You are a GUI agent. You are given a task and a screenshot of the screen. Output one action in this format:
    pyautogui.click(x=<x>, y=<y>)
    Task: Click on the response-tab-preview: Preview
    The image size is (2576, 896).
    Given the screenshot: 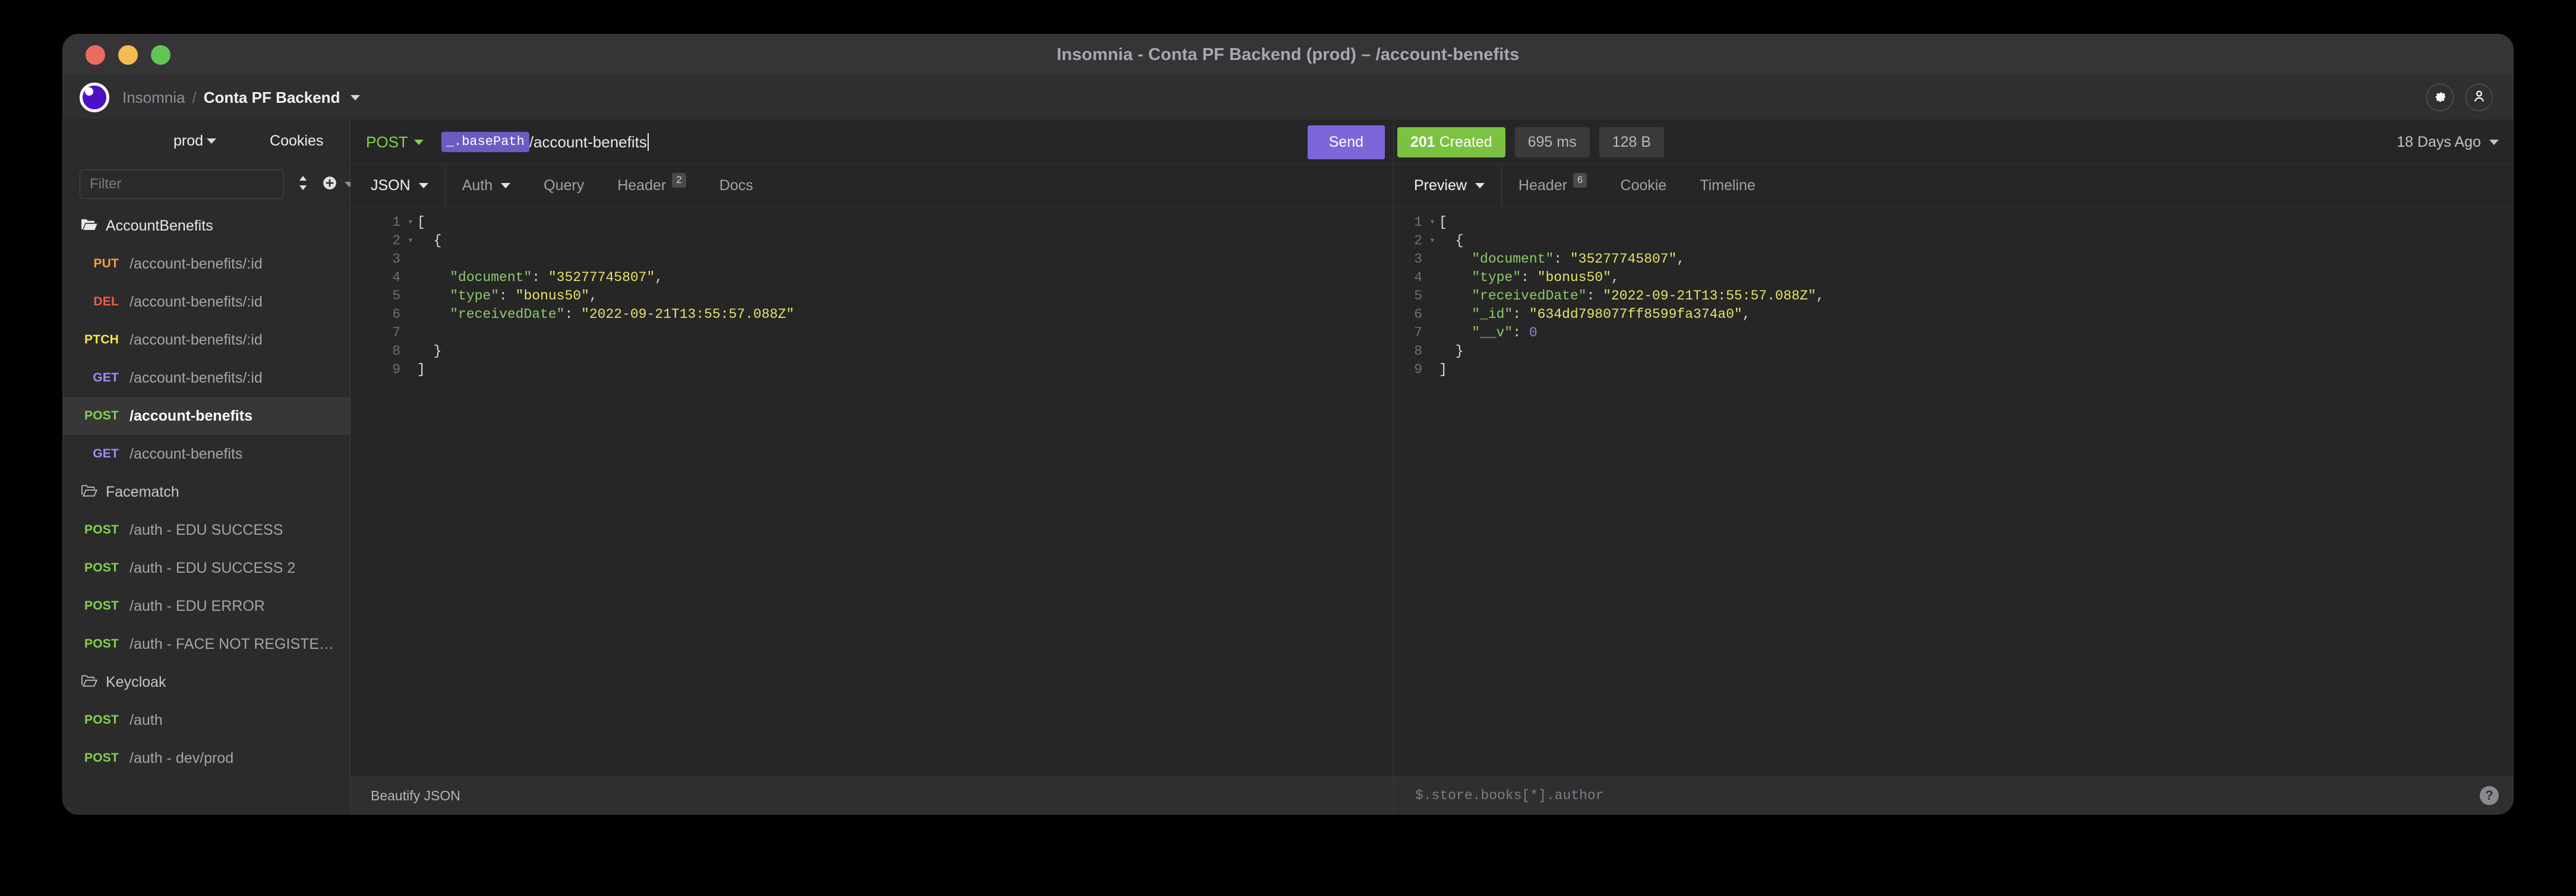 What is the action you would take?
    pyautogui.click(x=1448, y=185)
    